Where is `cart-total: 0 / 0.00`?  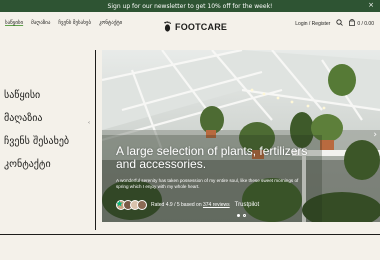
cart-total: 0 / 0.00 is located at coordinates (365, 23).